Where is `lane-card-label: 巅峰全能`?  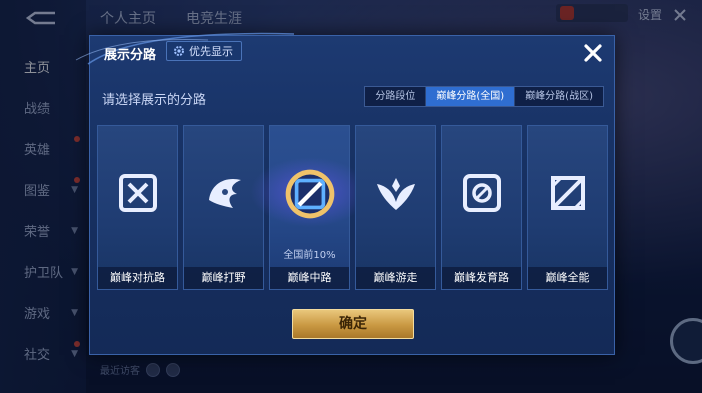
lane-card-label: 巅峰全能 is located at coordinates (567, 278).